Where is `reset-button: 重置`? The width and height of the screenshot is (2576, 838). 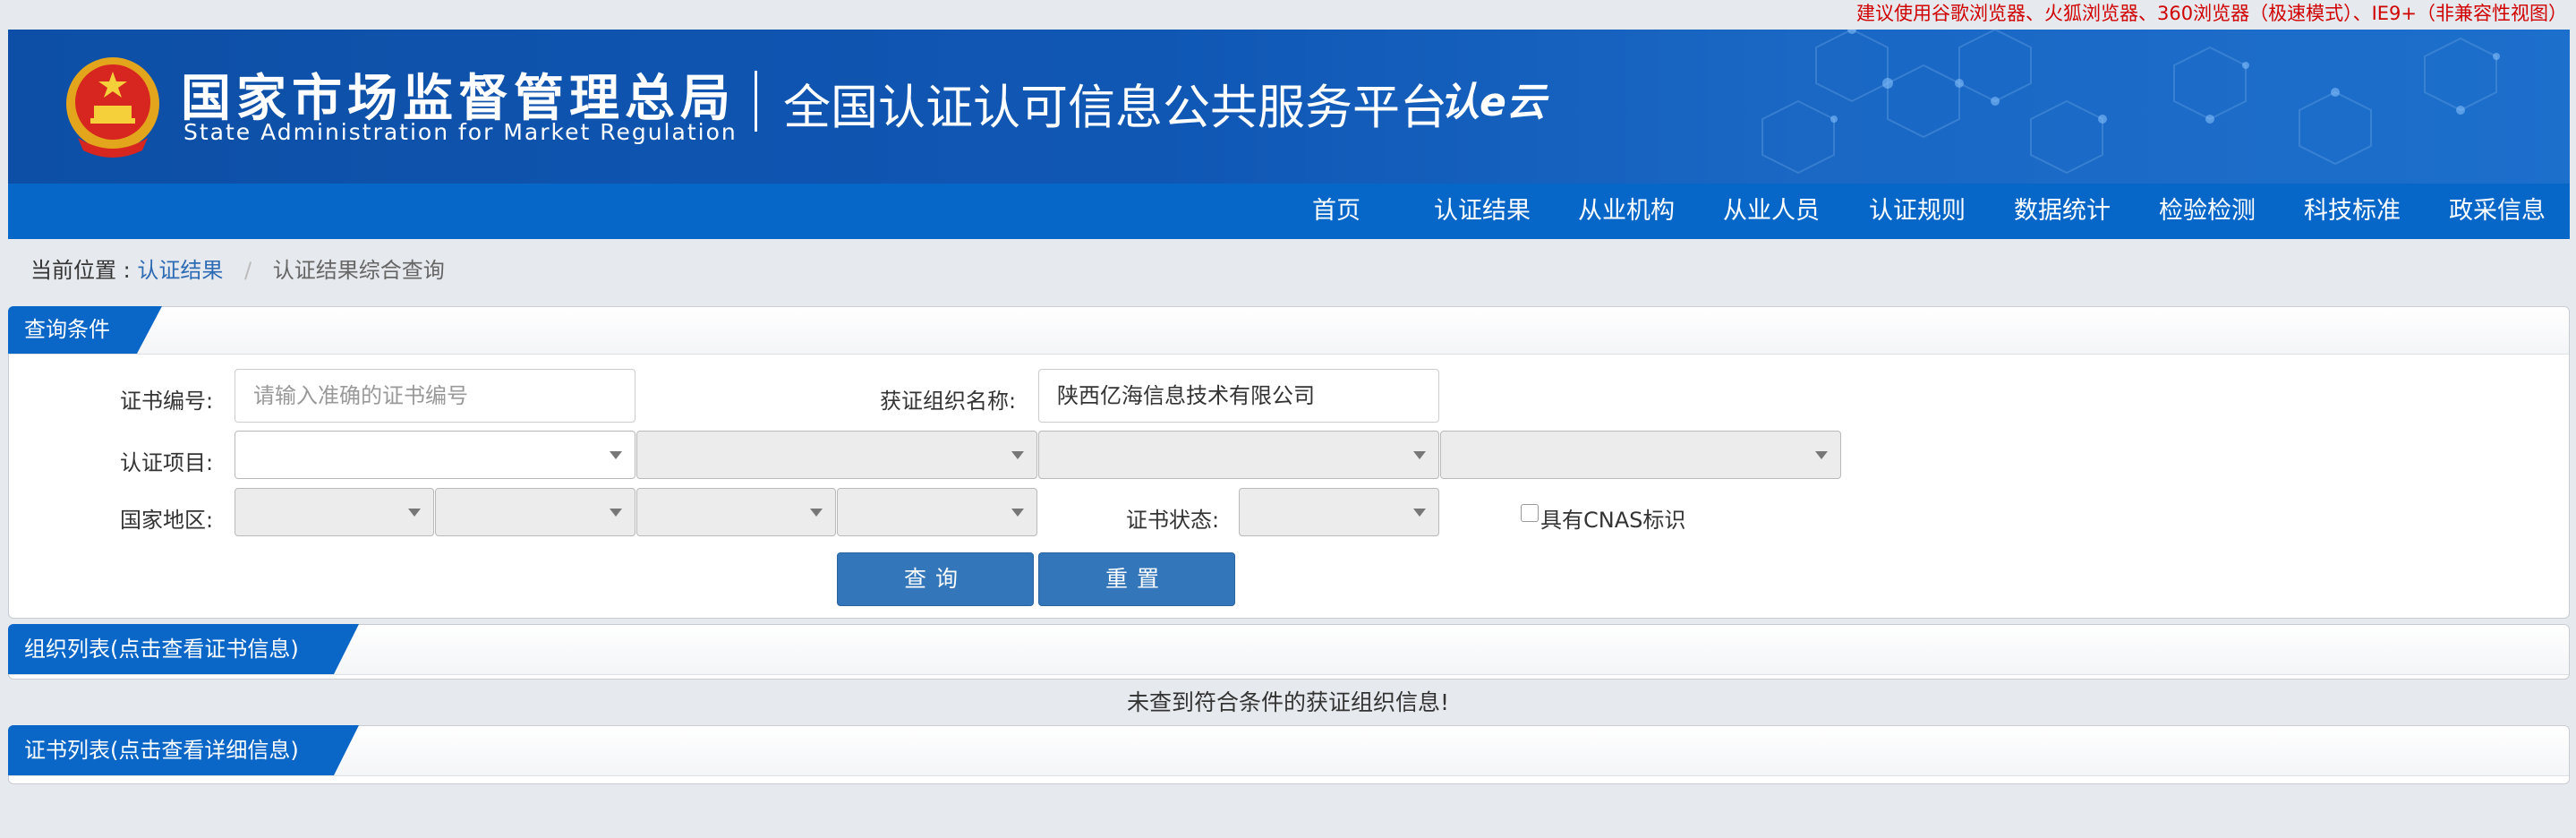 reset-button: 重置 is located at coordinates (1136, 579).